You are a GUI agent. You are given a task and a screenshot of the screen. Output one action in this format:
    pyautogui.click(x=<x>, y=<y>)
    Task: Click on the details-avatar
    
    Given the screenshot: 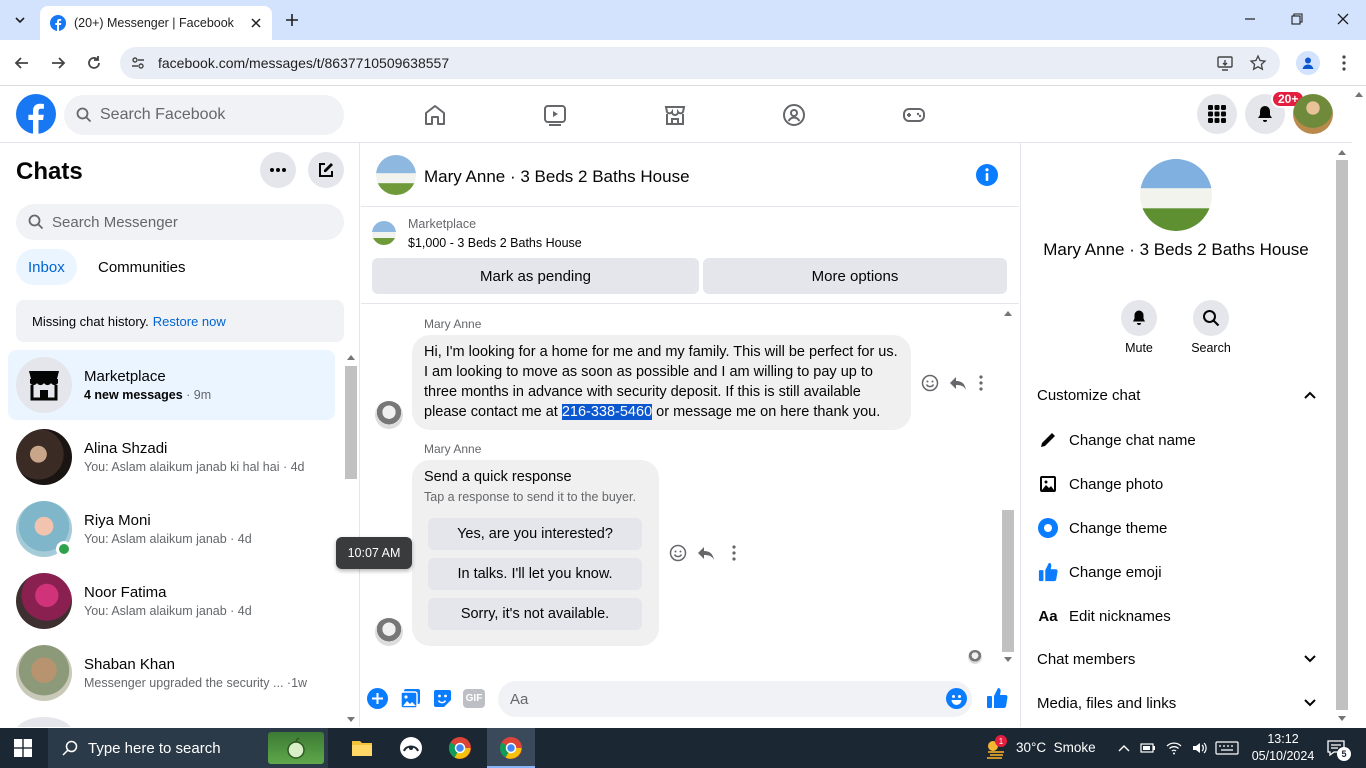 What is the action you would take?
    pyautogui.click(x=1176, y=195)
    